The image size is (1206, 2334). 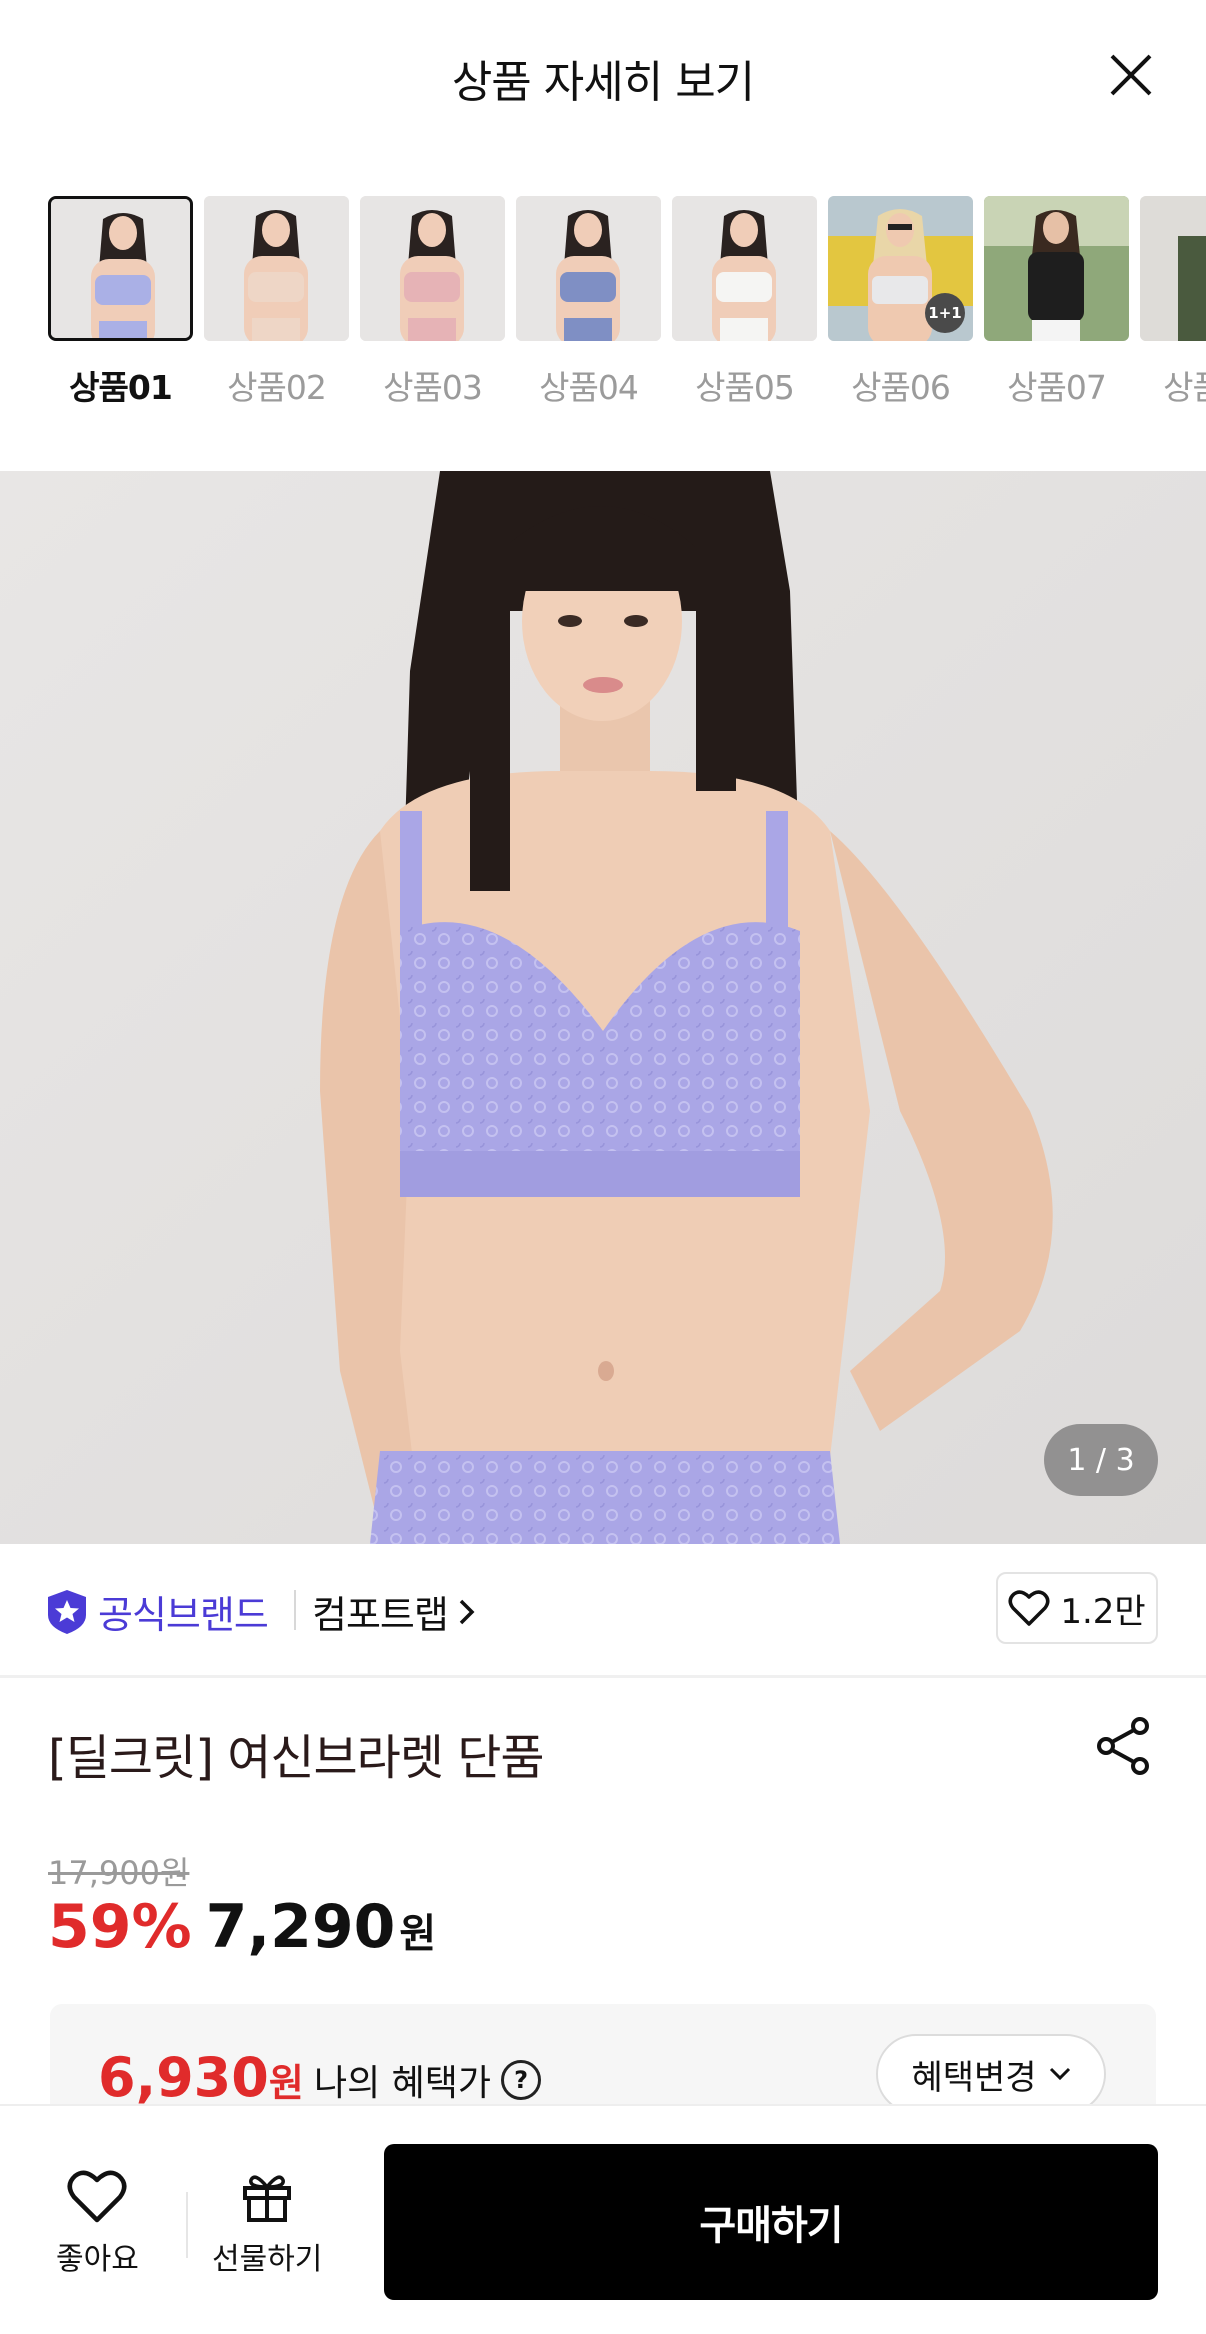 I want to click on brand-row: 공식브랜드 컴포트랩 1.2만, so click(x=603, y=1611).